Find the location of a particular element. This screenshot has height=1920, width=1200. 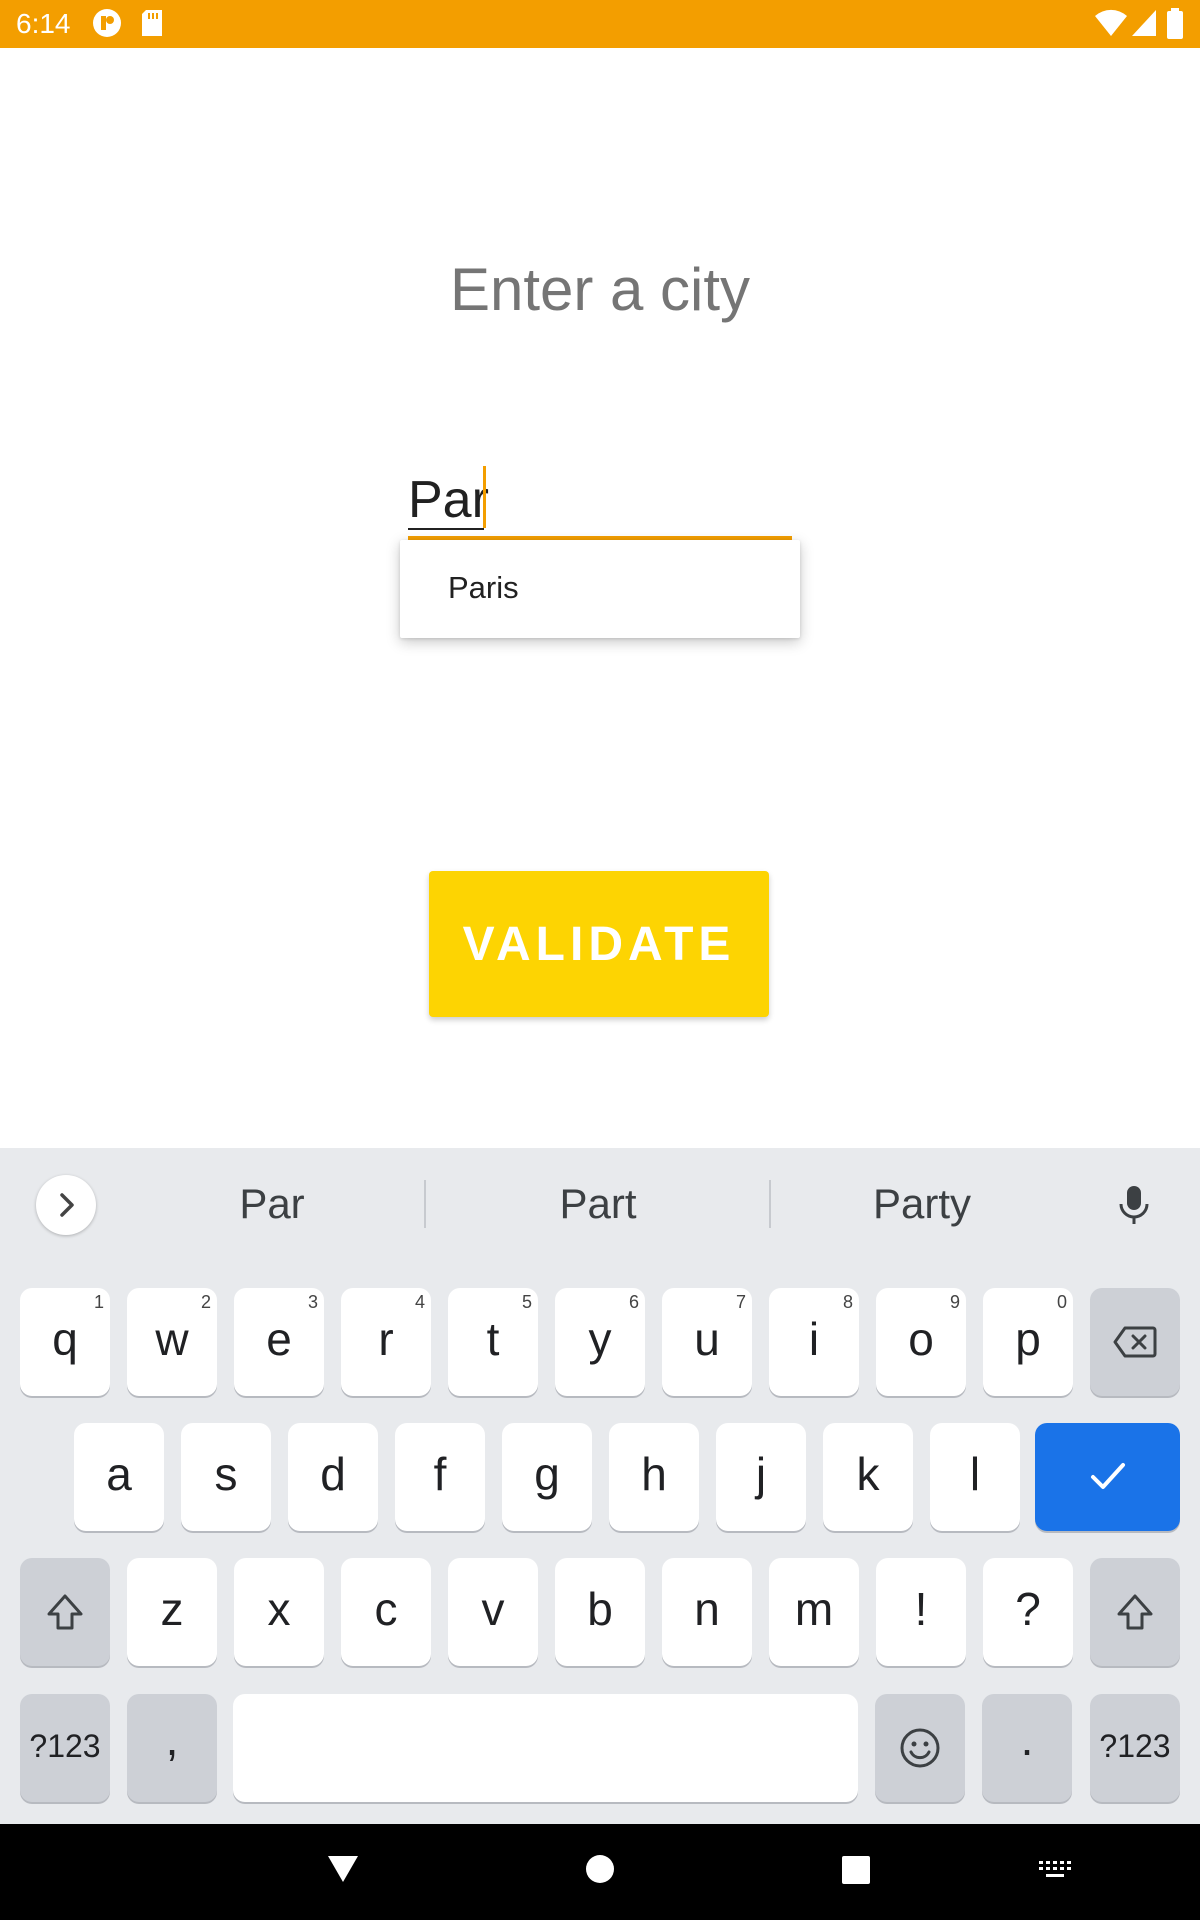

key-label: o is located at coordinates (921, 1339).